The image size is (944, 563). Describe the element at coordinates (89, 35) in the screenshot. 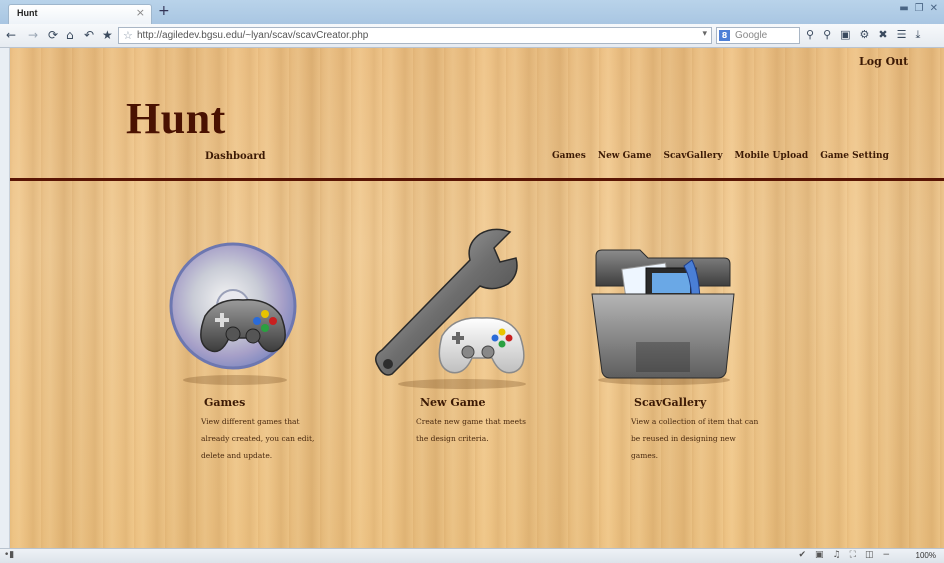

I see `history-icon: ↶` at that location.